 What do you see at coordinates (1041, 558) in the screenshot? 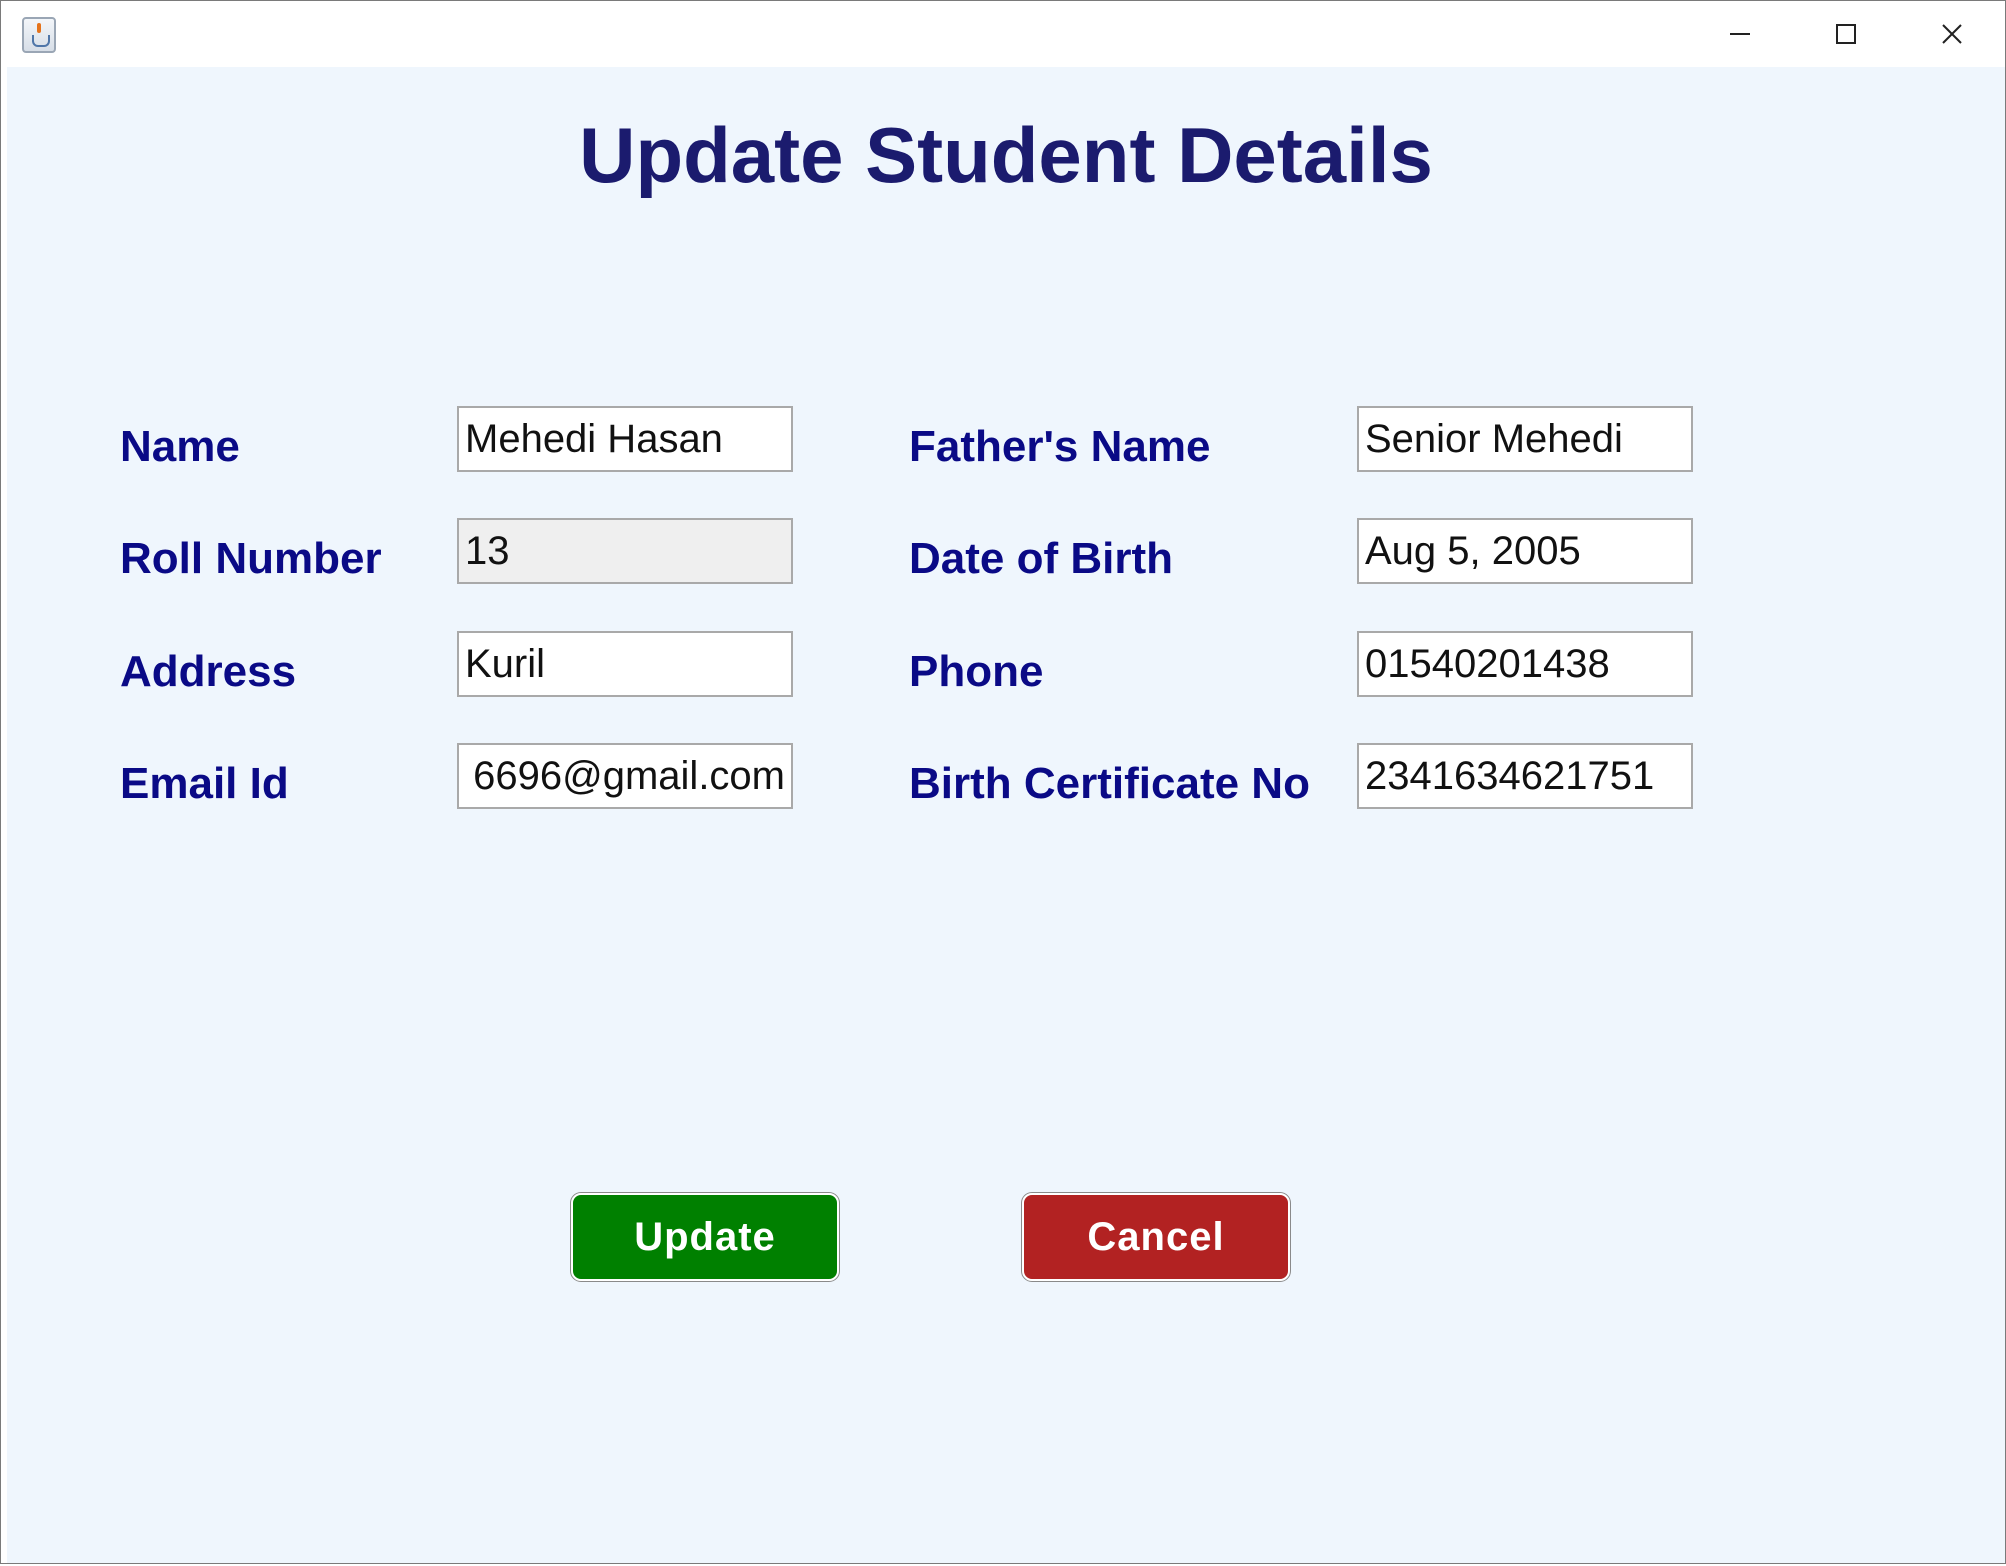
I see `date-of-birth-label: Date of Birth` at bounding box center [1041, 558].